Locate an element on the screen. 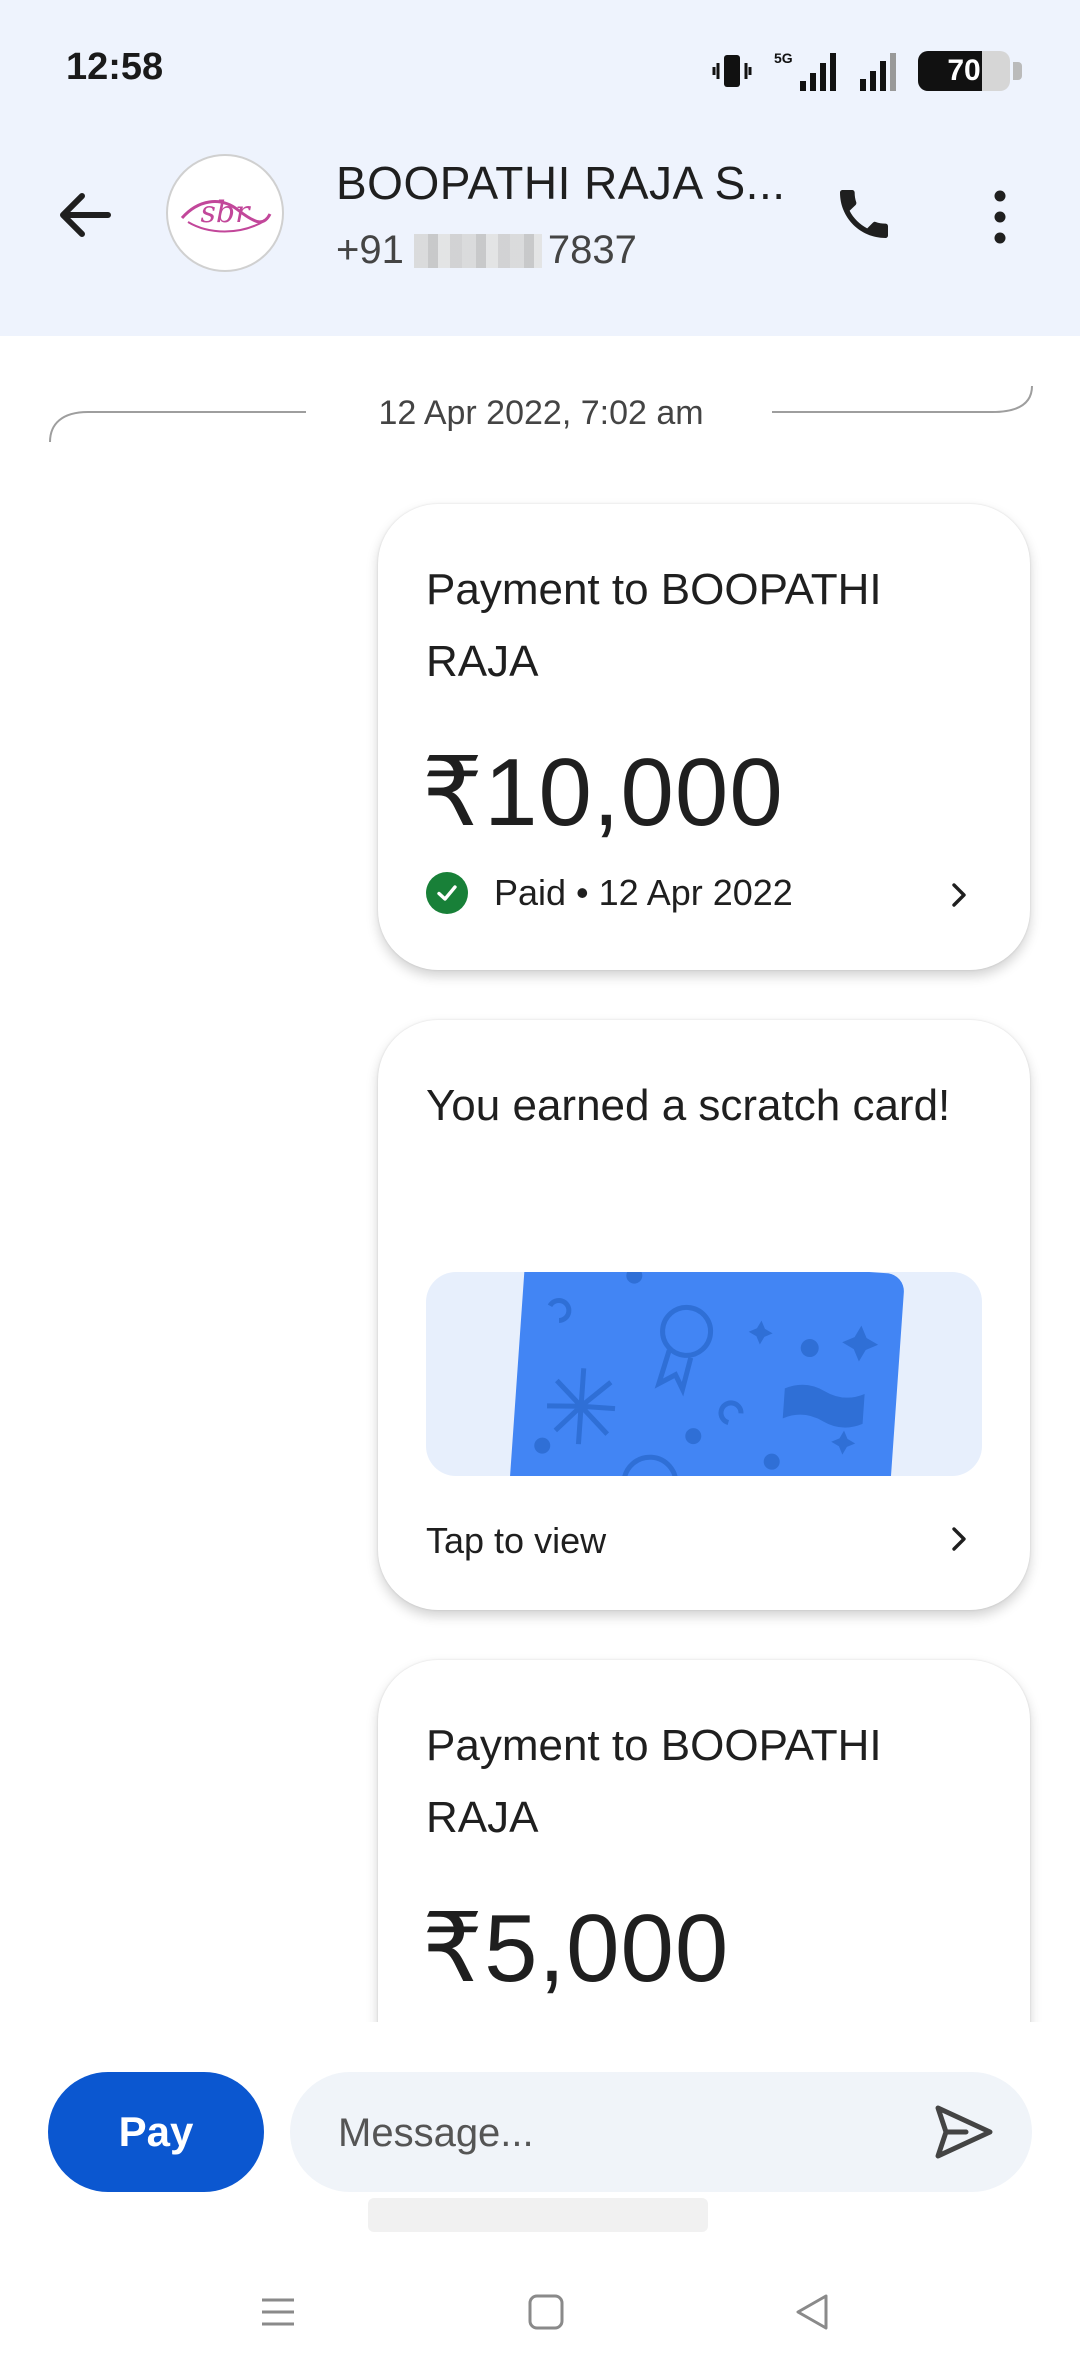 The width and height of the screenshot is (1080, 2372). message-input is located at coordinates (618, 2133).